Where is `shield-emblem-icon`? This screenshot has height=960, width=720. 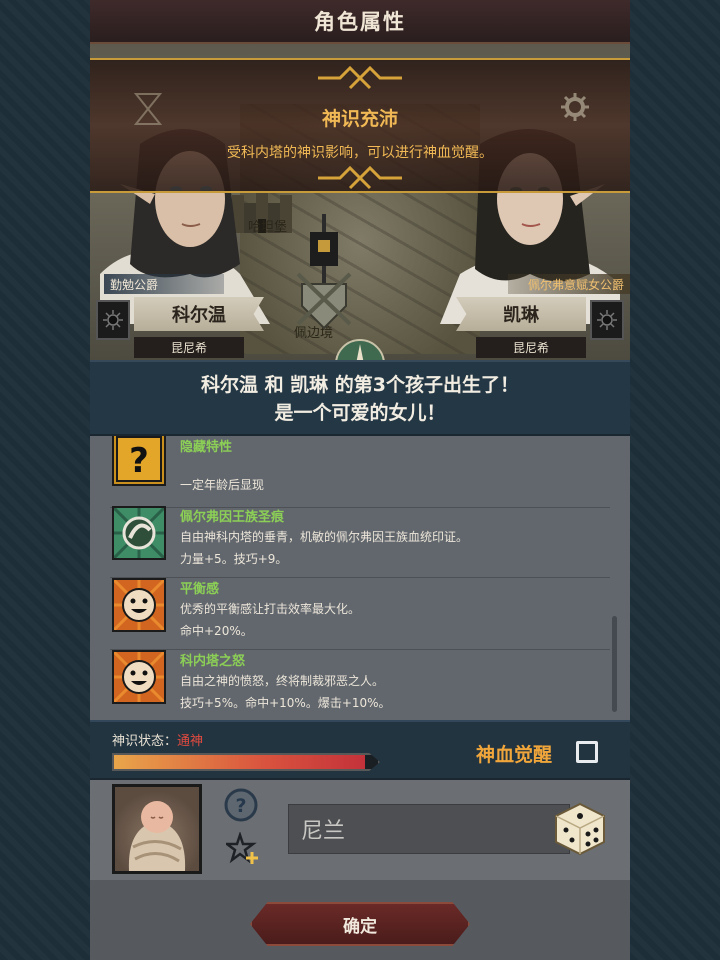 shield-emblem-icon is located at coordinates (324, 272).